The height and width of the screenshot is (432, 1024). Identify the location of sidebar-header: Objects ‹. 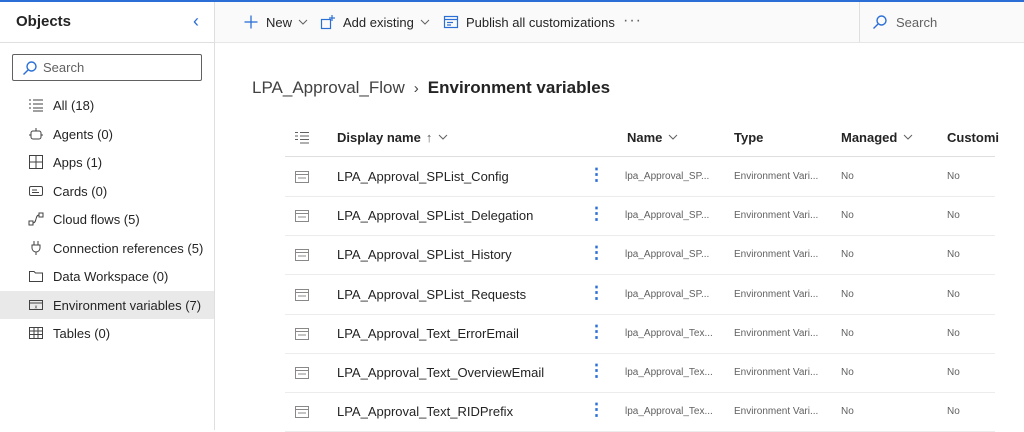
(107, 22).